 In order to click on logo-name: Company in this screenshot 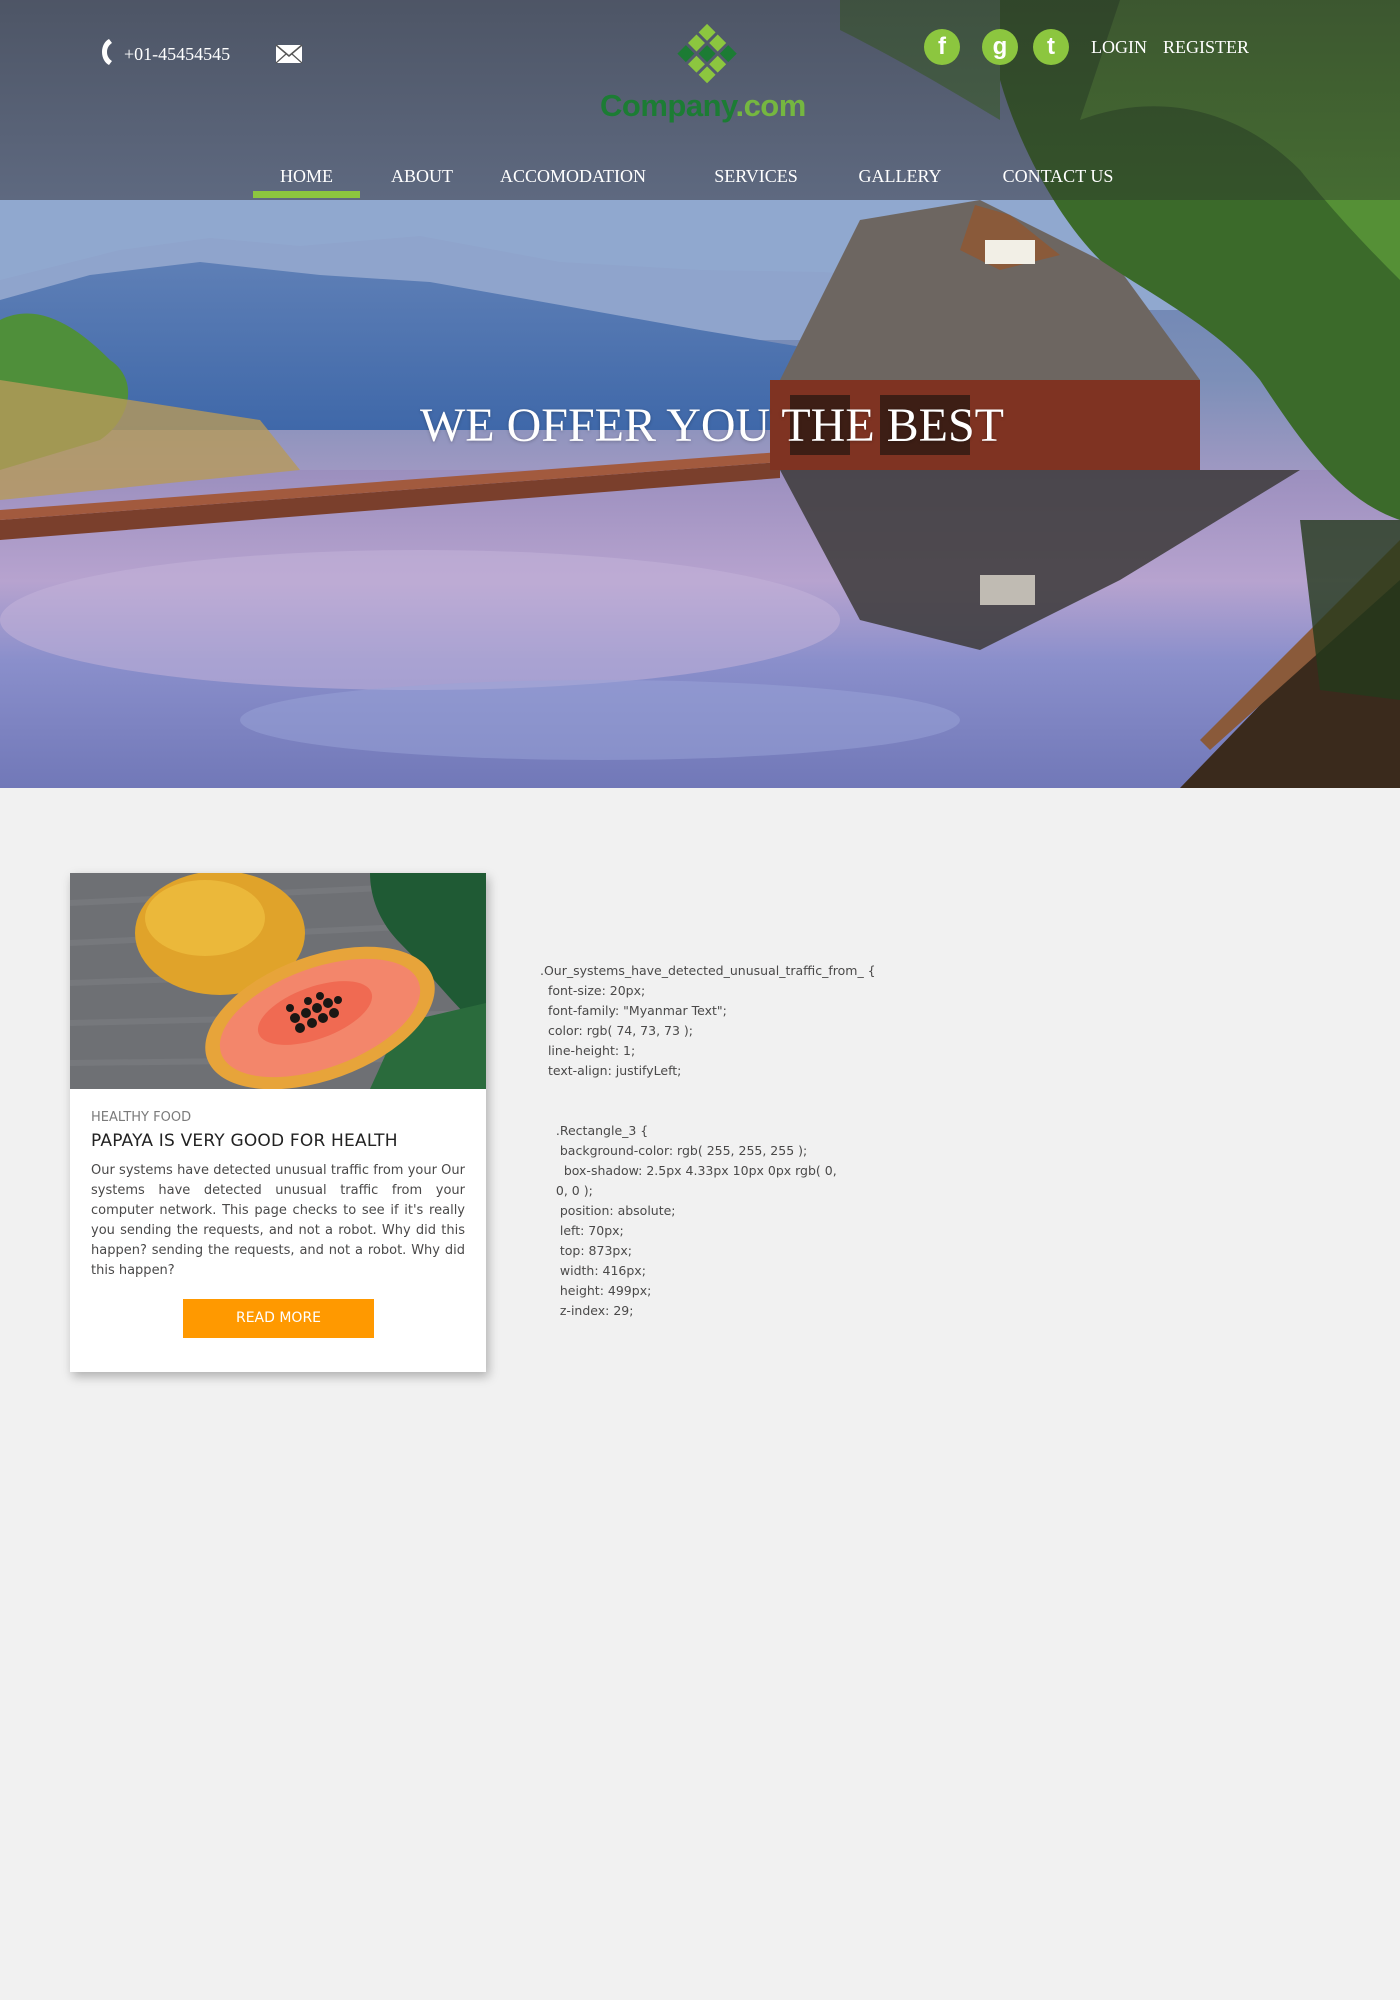, I will do `click(668, 105)`.